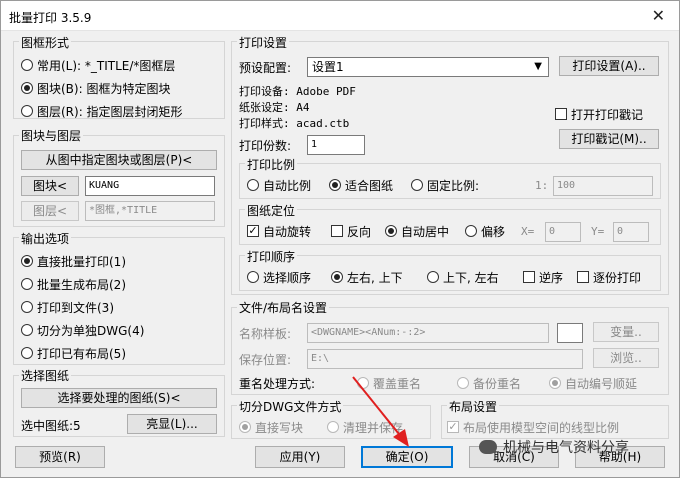 This screenshot has height=479, width=680. Describe the element at coordinates (380, 411) in the screenshot. I see `annotation-arrow` at that location.